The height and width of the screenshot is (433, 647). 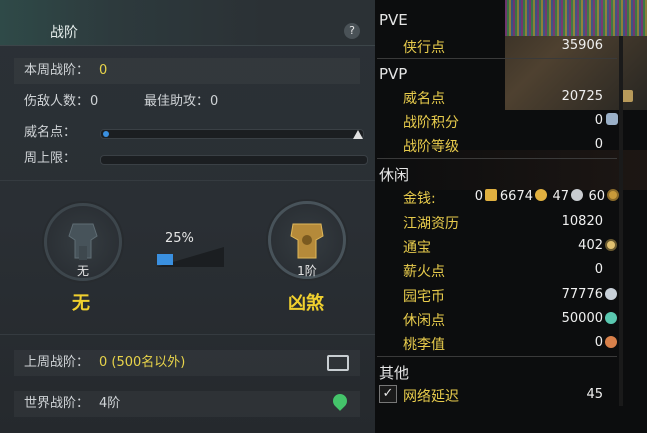 I want to click on world-rank-row: 世界战阶： 4阶, so click(x=187, y=404).